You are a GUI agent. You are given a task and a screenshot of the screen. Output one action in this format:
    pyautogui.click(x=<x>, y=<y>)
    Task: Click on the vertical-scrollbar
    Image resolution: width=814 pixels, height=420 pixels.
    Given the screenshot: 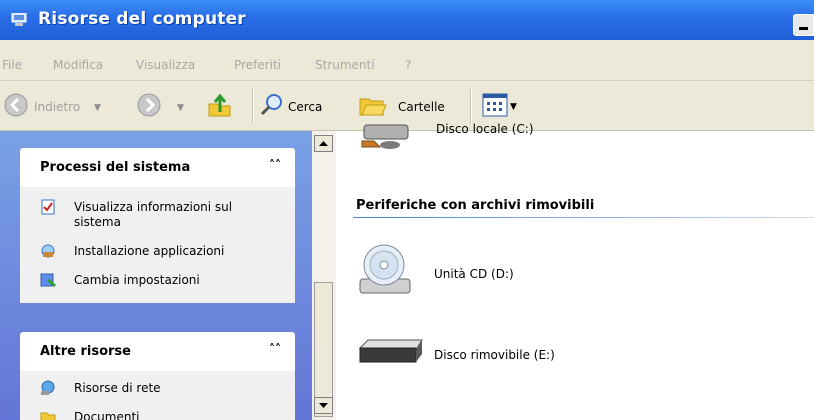 What is the action you would take?
    pyautogui.click(x=324, y=275)
    